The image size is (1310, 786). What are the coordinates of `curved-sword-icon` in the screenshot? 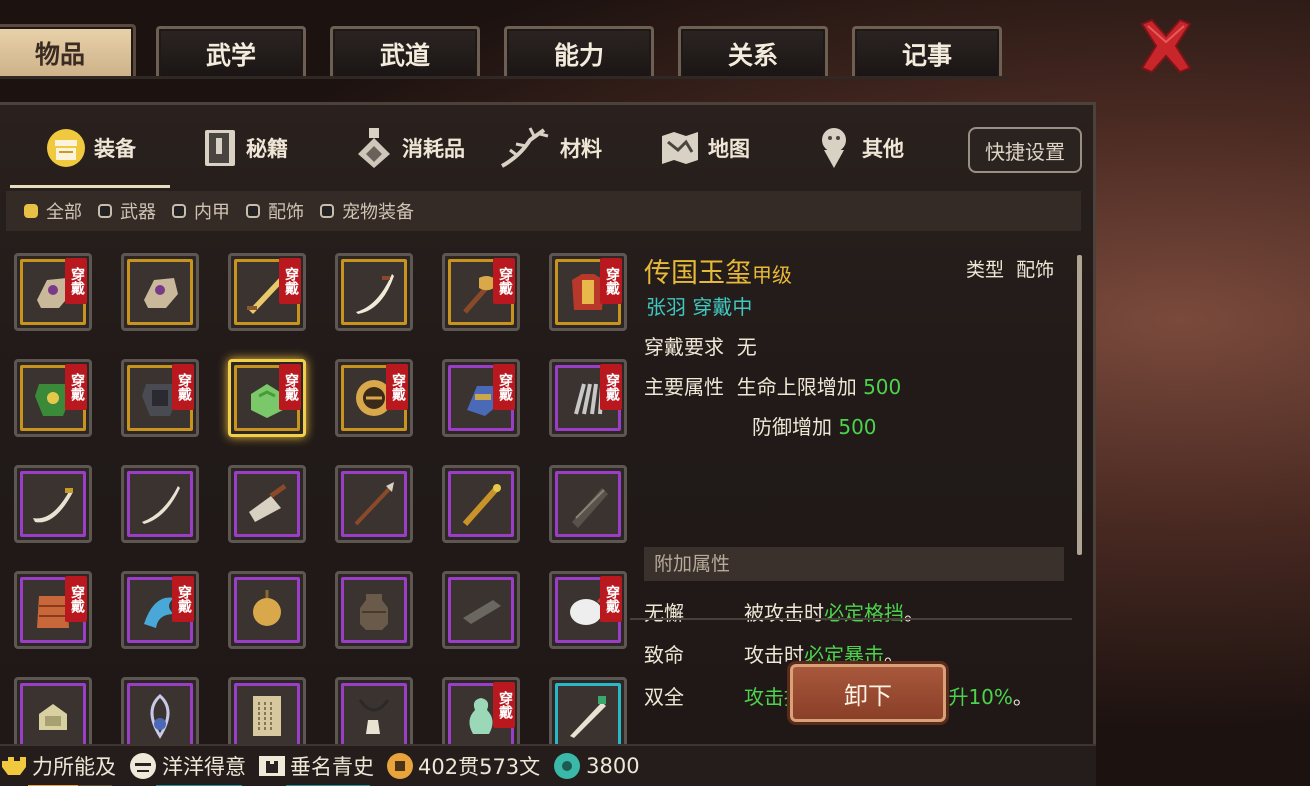 It's located at (53, 505).